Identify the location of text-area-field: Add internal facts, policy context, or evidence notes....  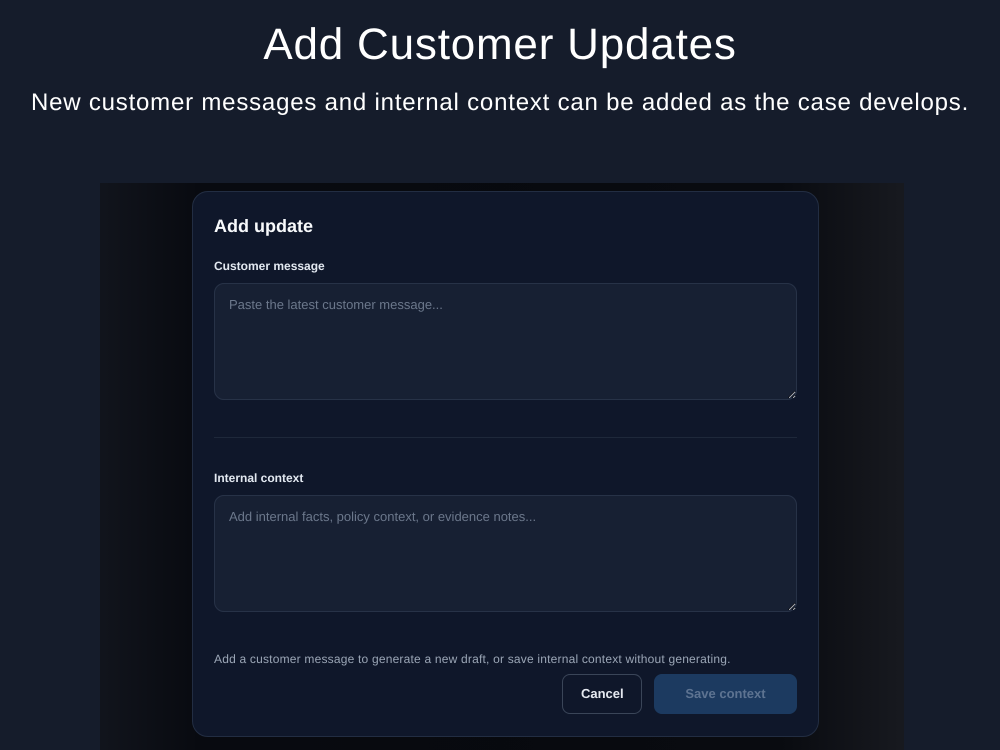
(505, 553).